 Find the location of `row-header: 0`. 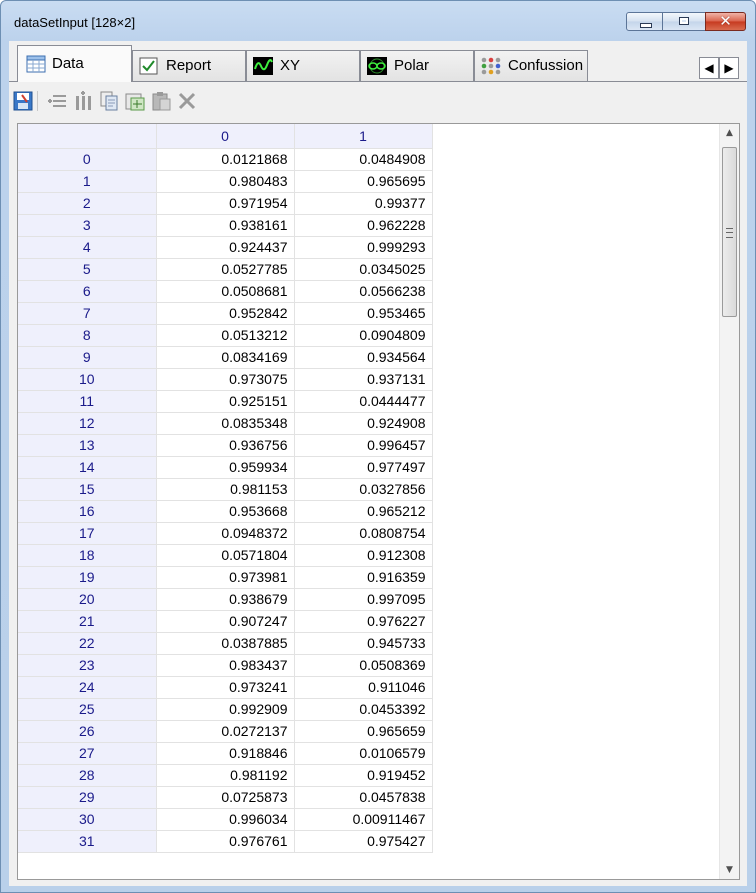

row-header: 0 is located at coordinates (87, 159).